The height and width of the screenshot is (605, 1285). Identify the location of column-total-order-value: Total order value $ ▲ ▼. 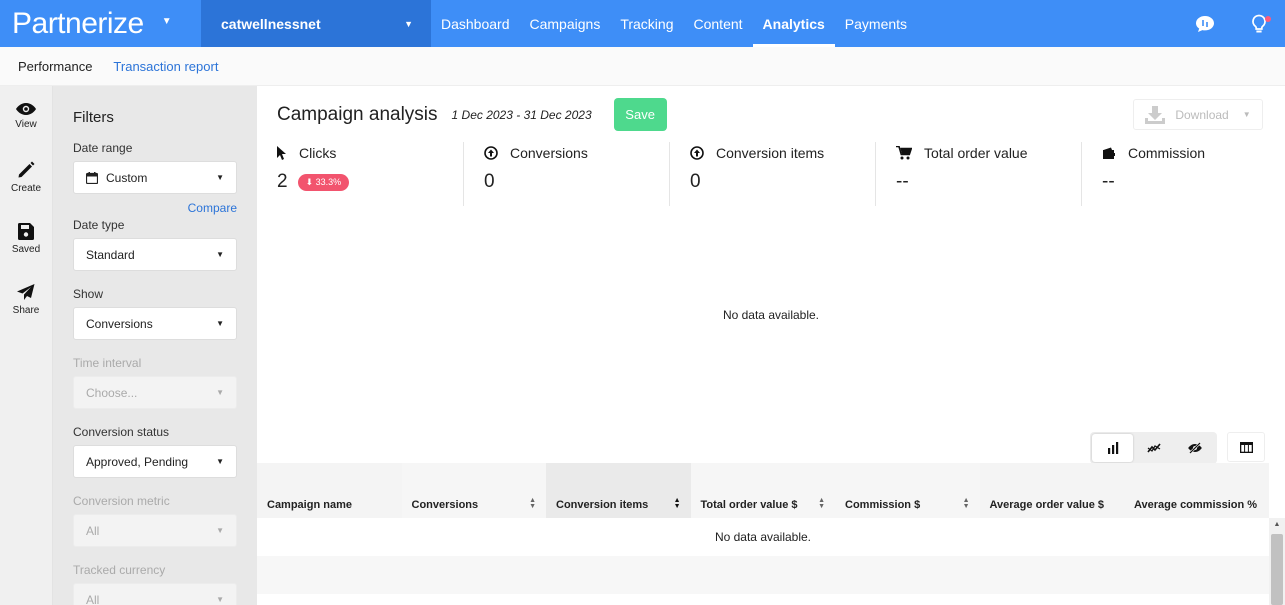
(762, 490).